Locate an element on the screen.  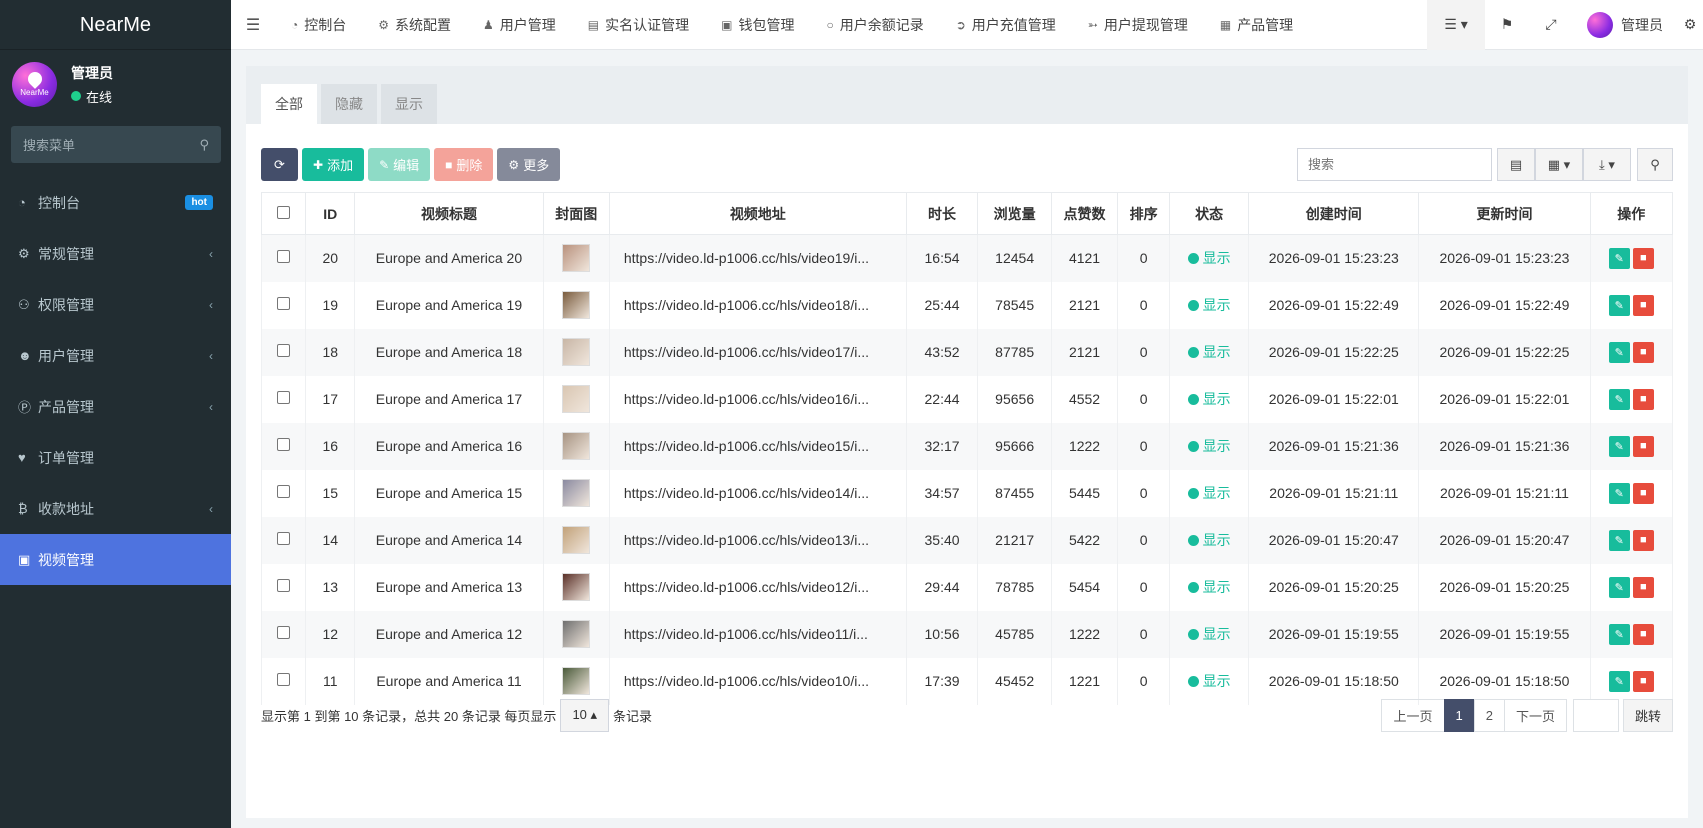
list-dropdown-icon: ☰ ▾ is located at coordinates (1456, 25).